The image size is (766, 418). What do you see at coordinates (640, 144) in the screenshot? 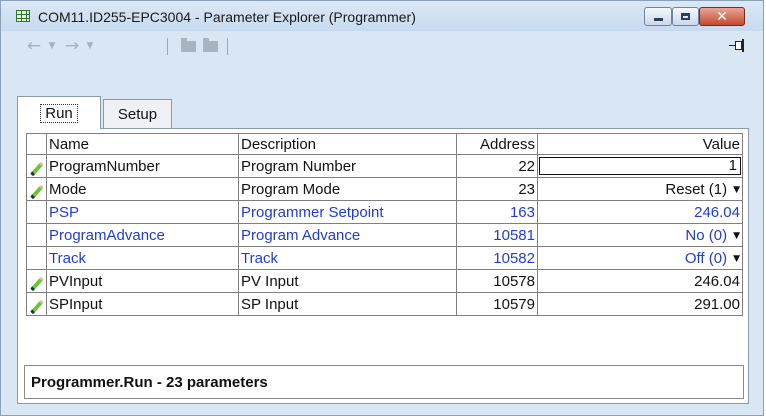
I see `column-header-value: Value` at bounding box center [640, 144].